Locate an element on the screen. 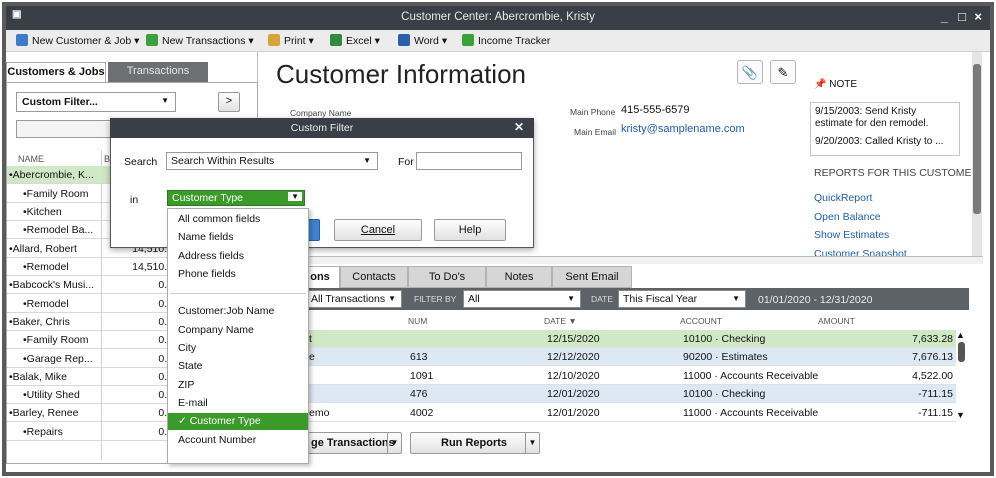 This screenshot has height=478, width=996. dropdown-option: ✓ Customer Type is located at coordinates (238, 421).